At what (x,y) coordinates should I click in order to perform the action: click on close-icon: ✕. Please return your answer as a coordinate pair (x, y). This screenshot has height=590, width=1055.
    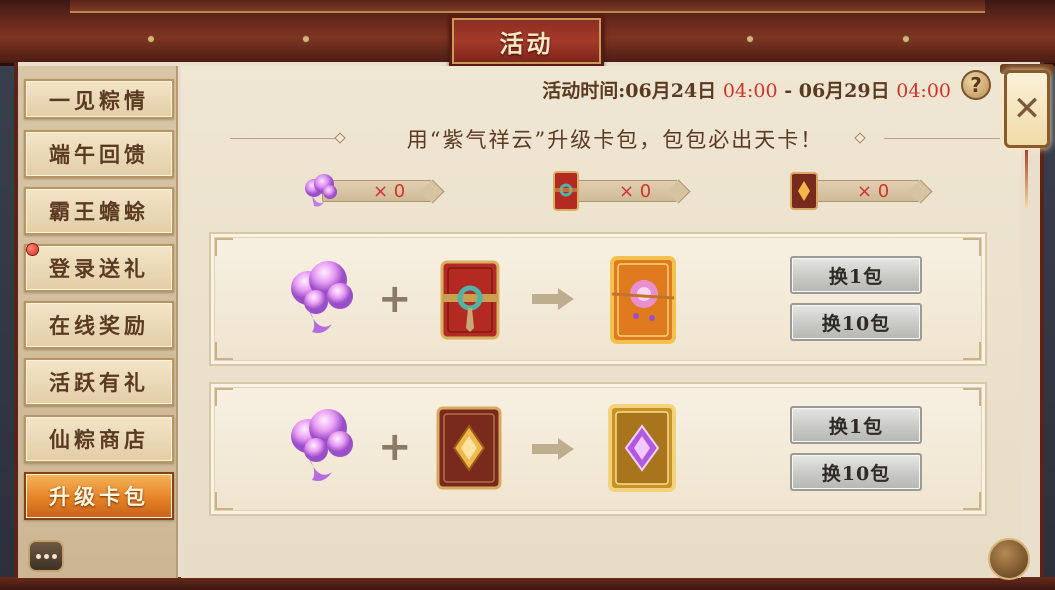
    Looking at the image, I should click on (1027, 109).